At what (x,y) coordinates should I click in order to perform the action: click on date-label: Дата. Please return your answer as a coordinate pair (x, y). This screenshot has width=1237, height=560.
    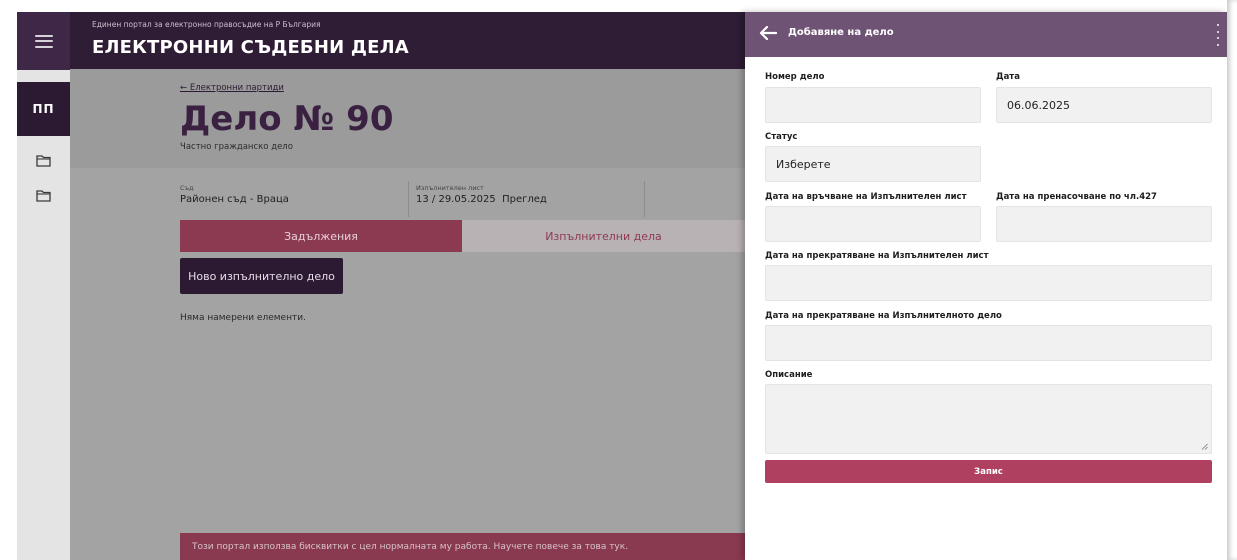
    Looking at the image, I should click on (1008, 77).